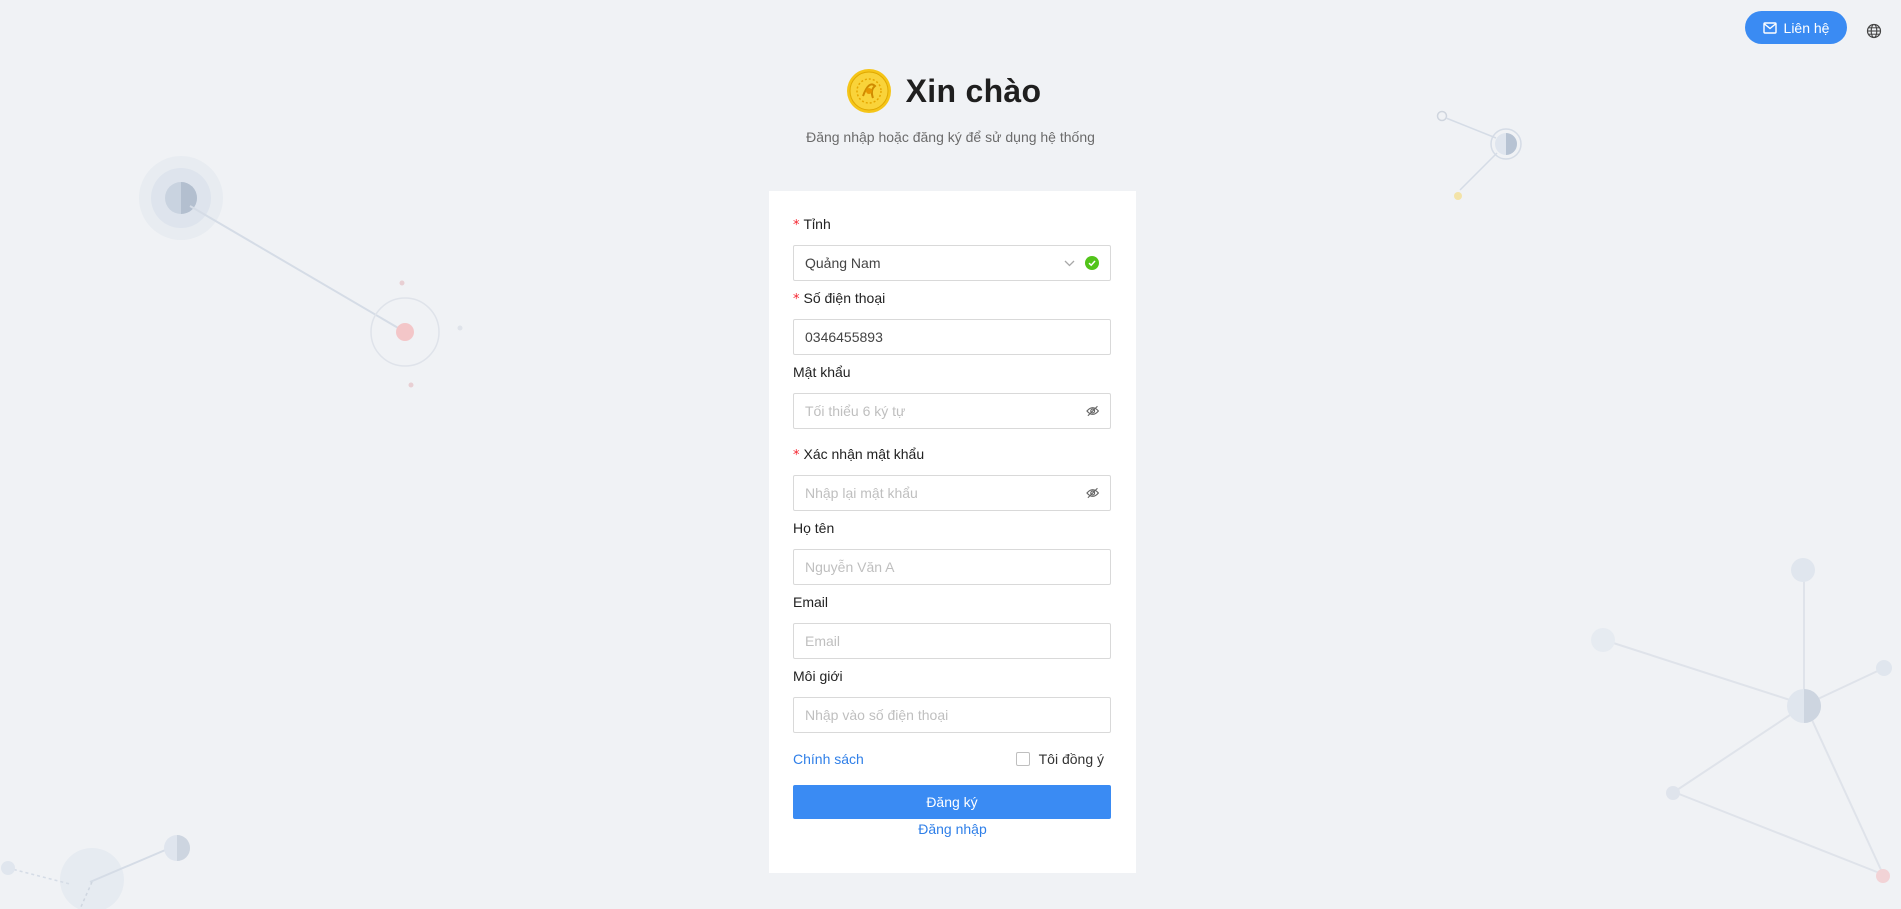  What do you see at coordinates (822, 372) in the screenshot?
I see `password-label: Mật khẩu` at bounding box center [822, 372].